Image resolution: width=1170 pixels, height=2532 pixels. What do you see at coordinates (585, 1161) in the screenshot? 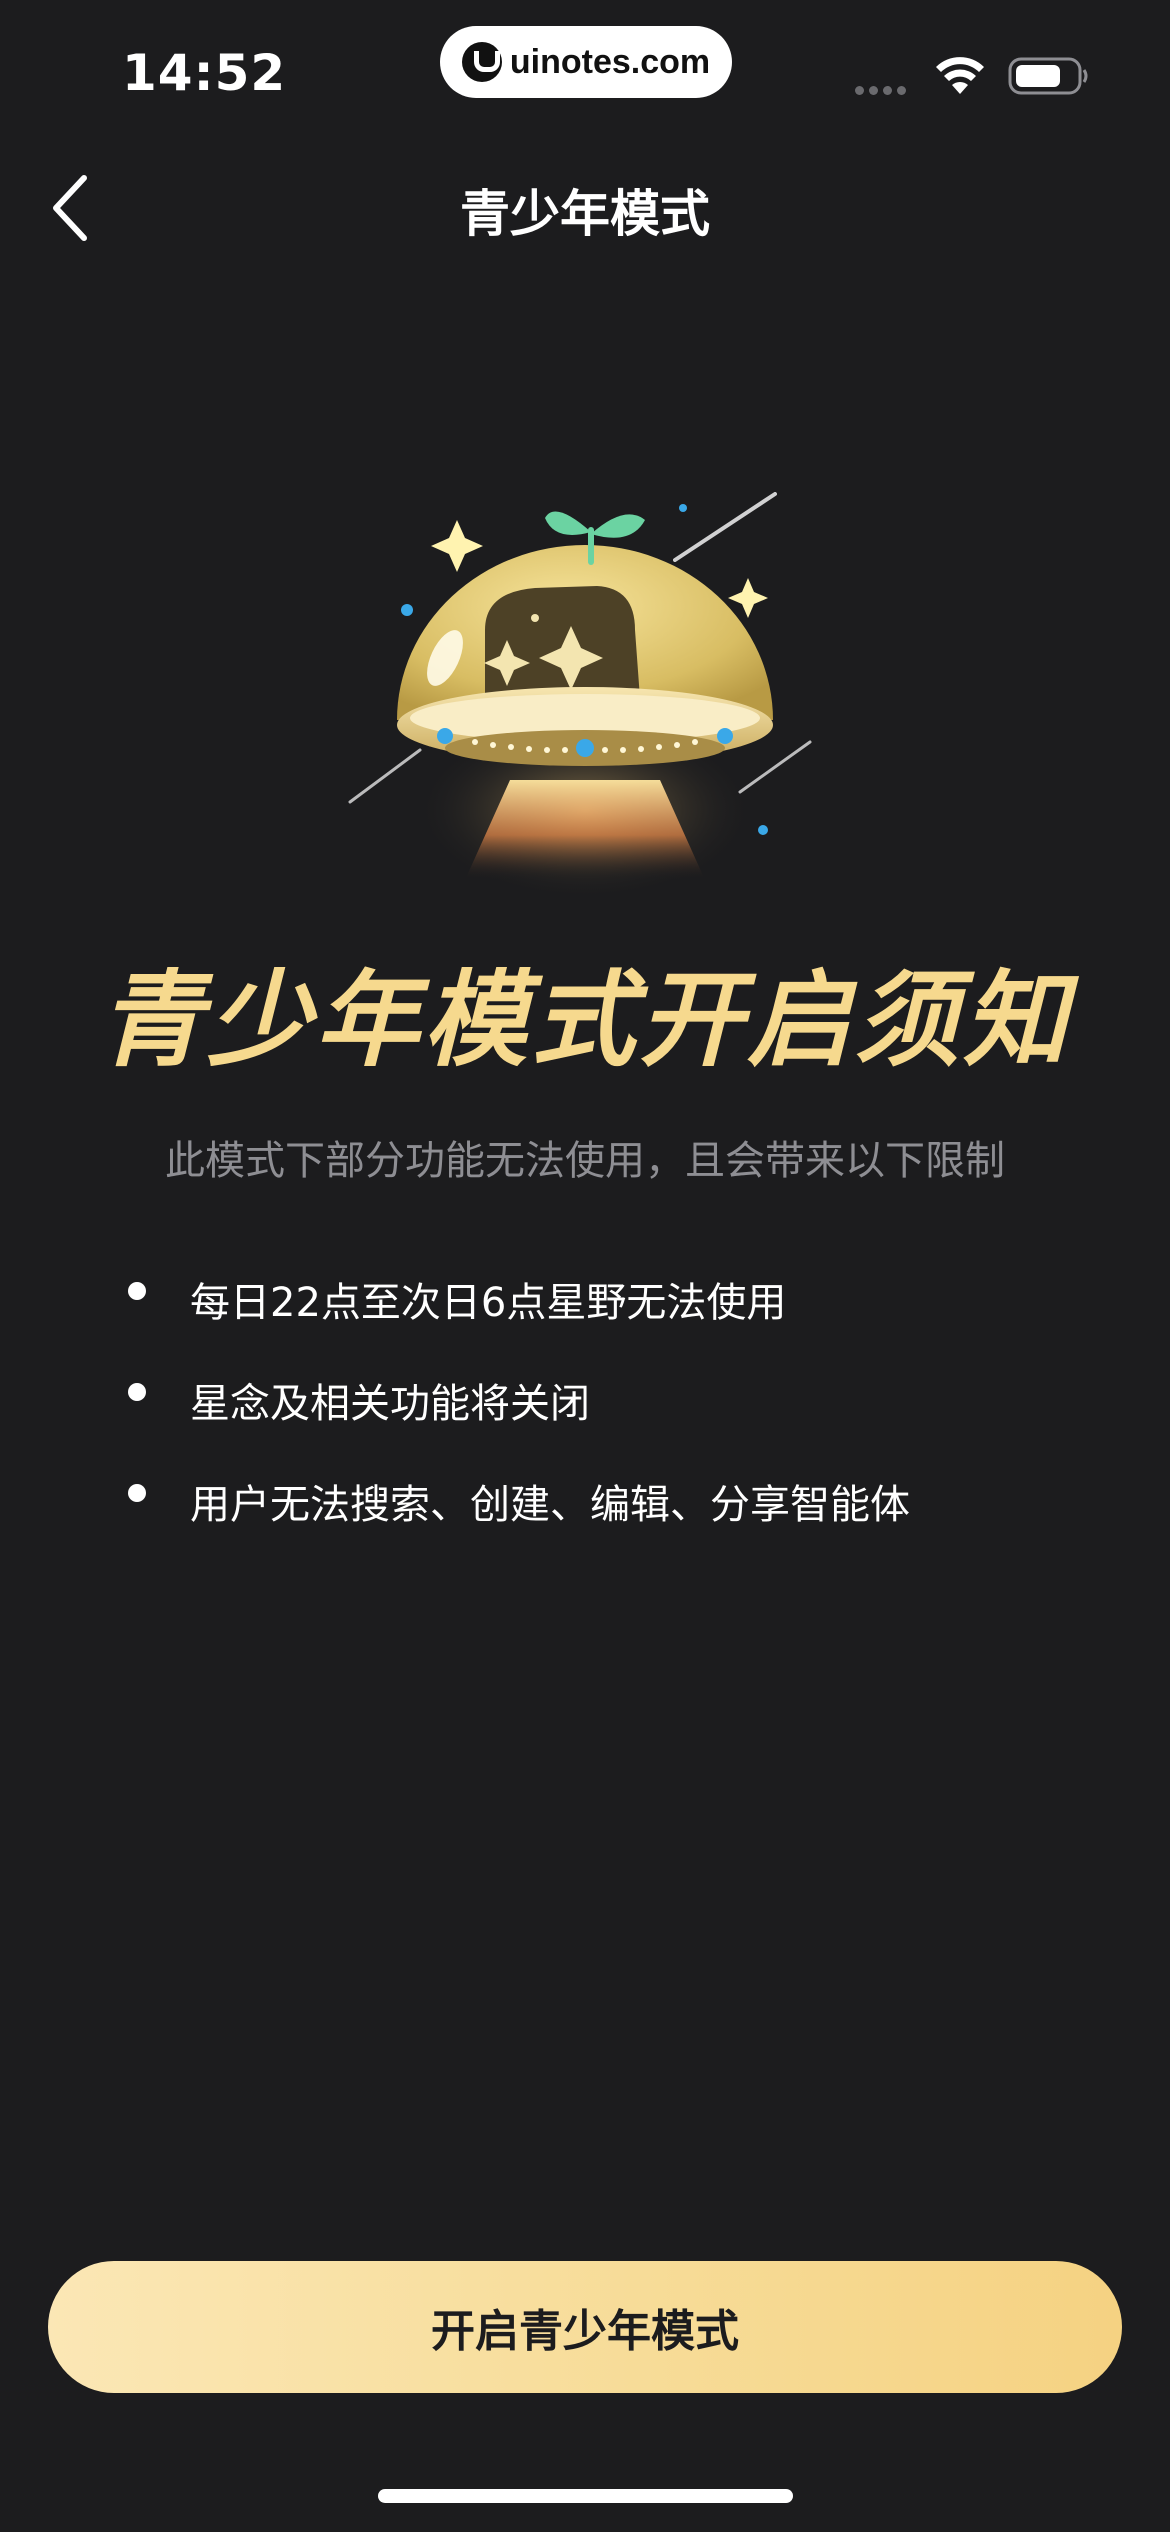
I see `notice-subtitle: 此模式下部分功能无法使用，且会带来以下限制` at bounding box center [585, 1161].